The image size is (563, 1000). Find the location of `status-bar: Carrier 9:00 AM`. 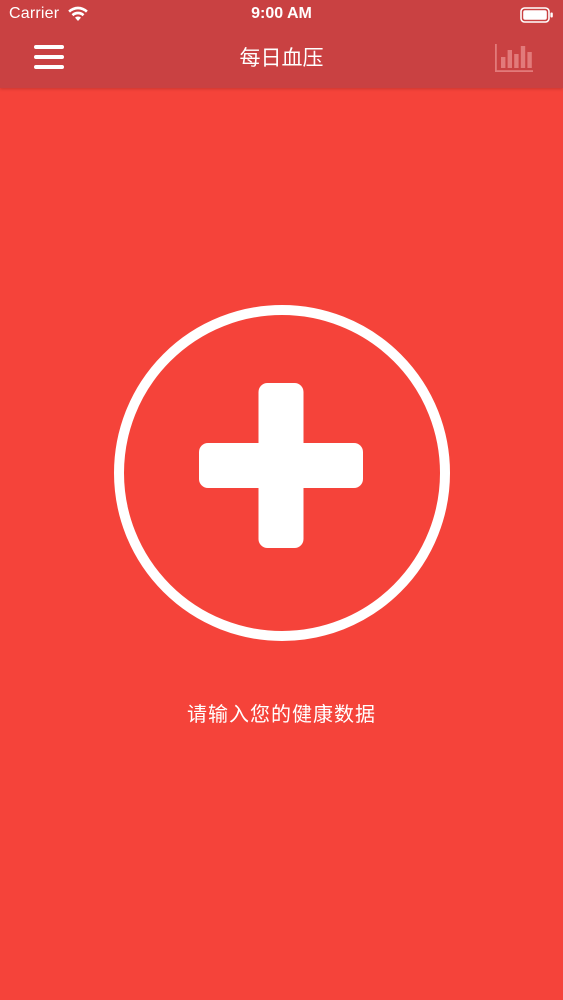

status-bar: Carrier 9:00 AM is located at coordinates (281, 15).